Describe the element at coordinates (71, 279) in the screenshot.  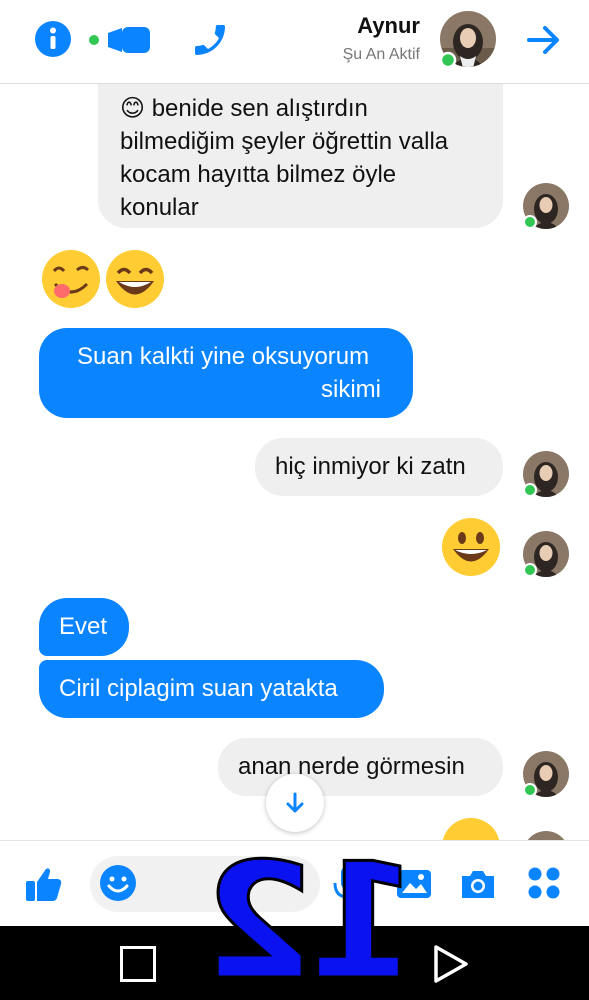
I see `winking-tongue-emoji` at that location.